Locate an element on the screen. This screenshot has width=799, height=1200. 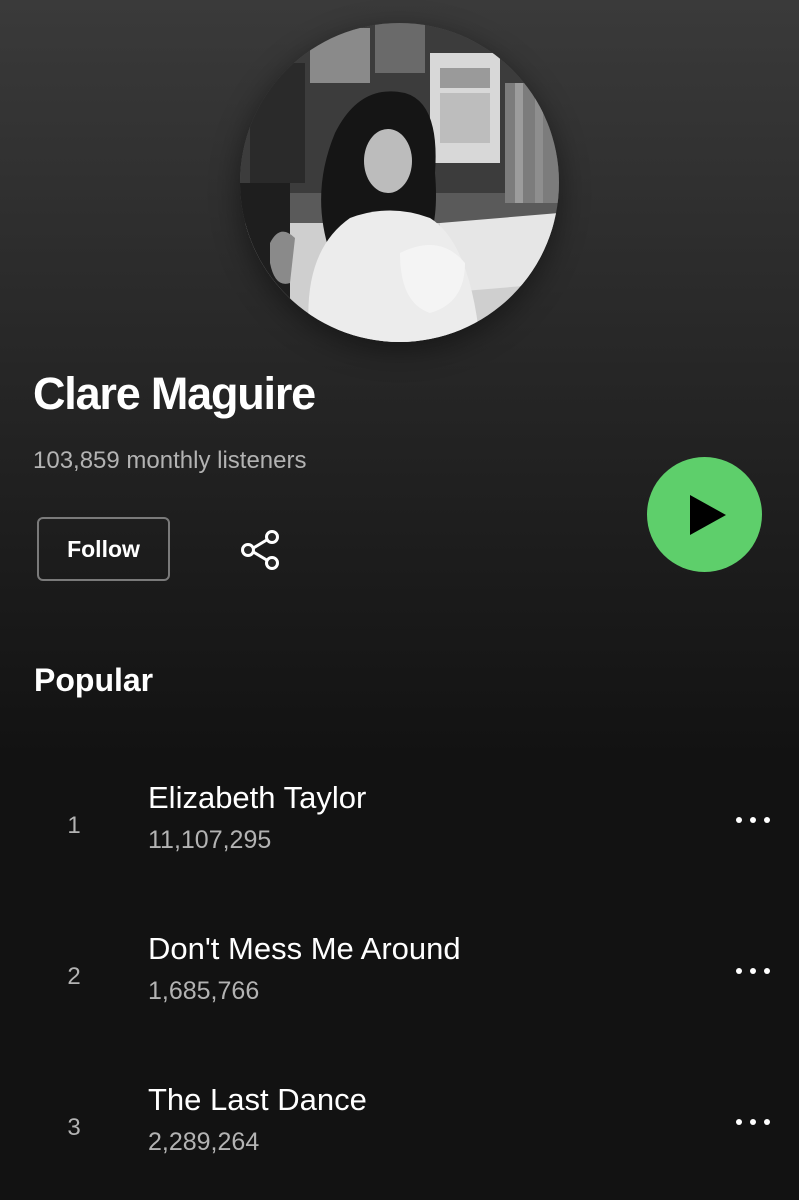
follow-button: Follow is located at coordinates (103, 549).